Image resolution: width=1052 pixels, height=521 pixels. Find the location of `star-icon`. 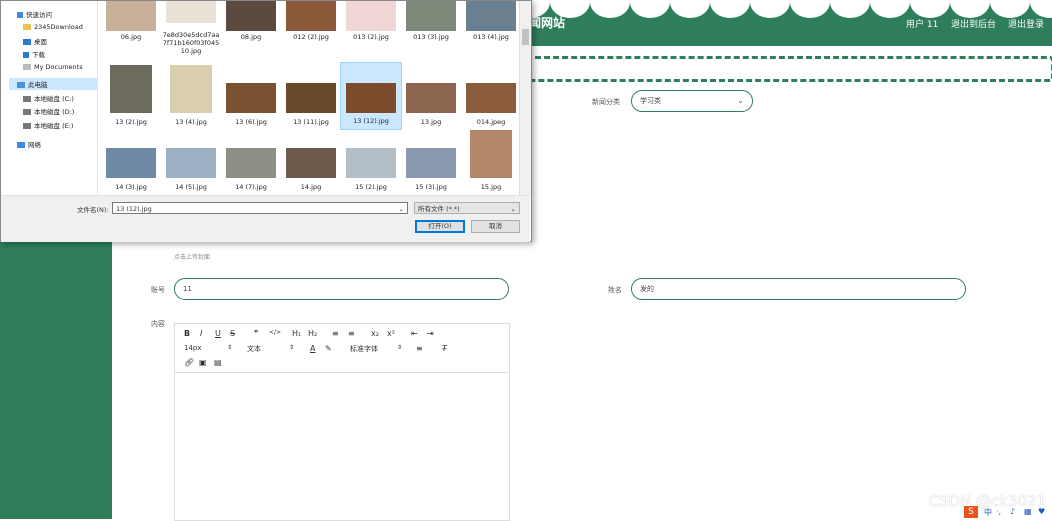

star-icon is located at coordinates (20, 15).